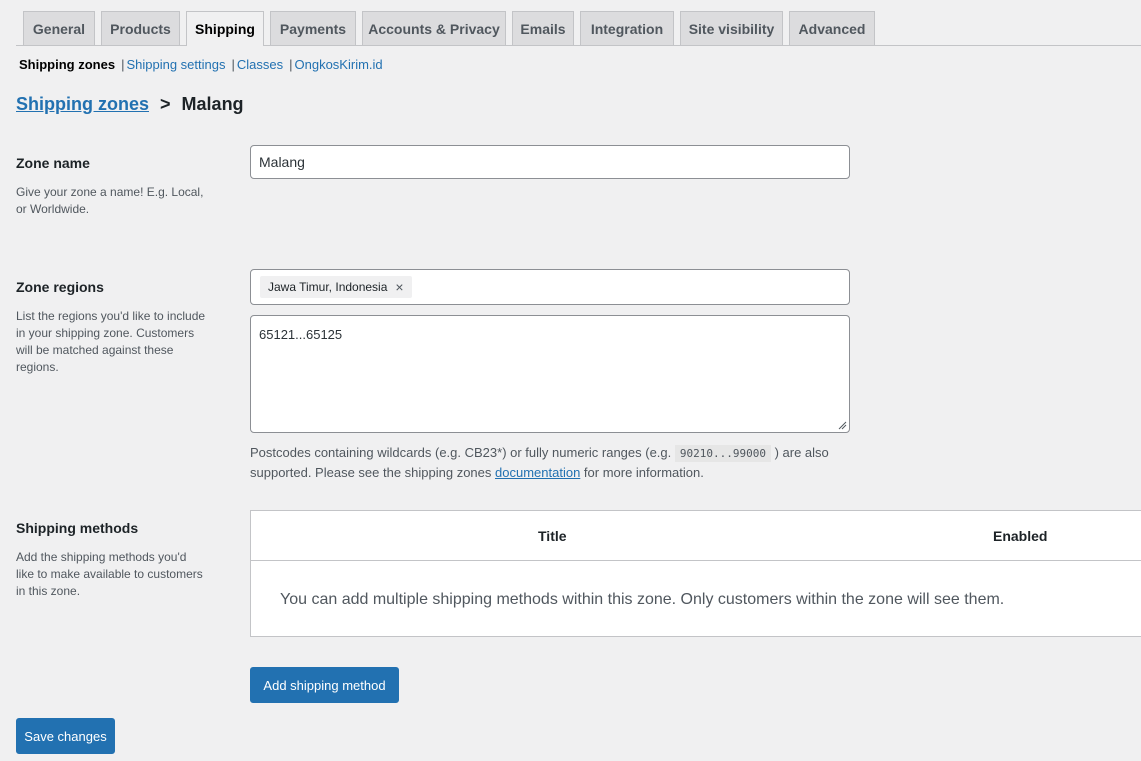 This screenshot has height=761, width=1141. I want to click on tab-site-visibility: Site visibility, so click(731, 28).